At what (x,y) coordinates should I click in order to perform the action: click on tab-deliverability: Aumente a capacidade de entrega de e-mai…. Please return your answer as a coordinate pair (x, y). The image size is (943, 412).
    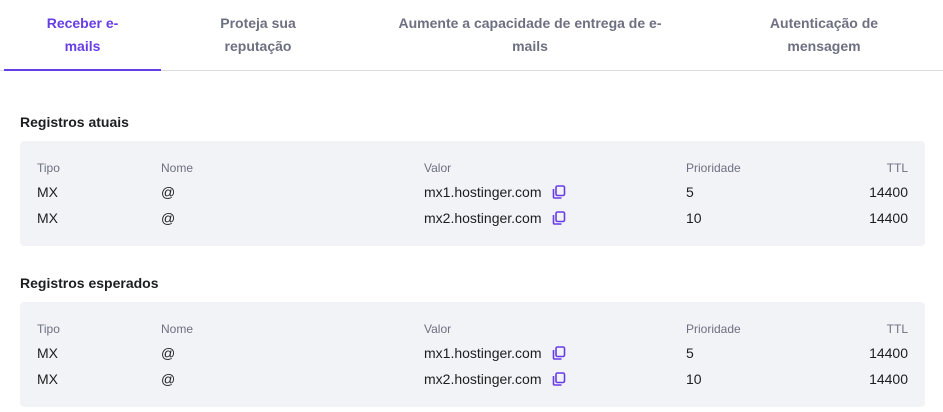
    Looking at the image, I should click on (530, 35).